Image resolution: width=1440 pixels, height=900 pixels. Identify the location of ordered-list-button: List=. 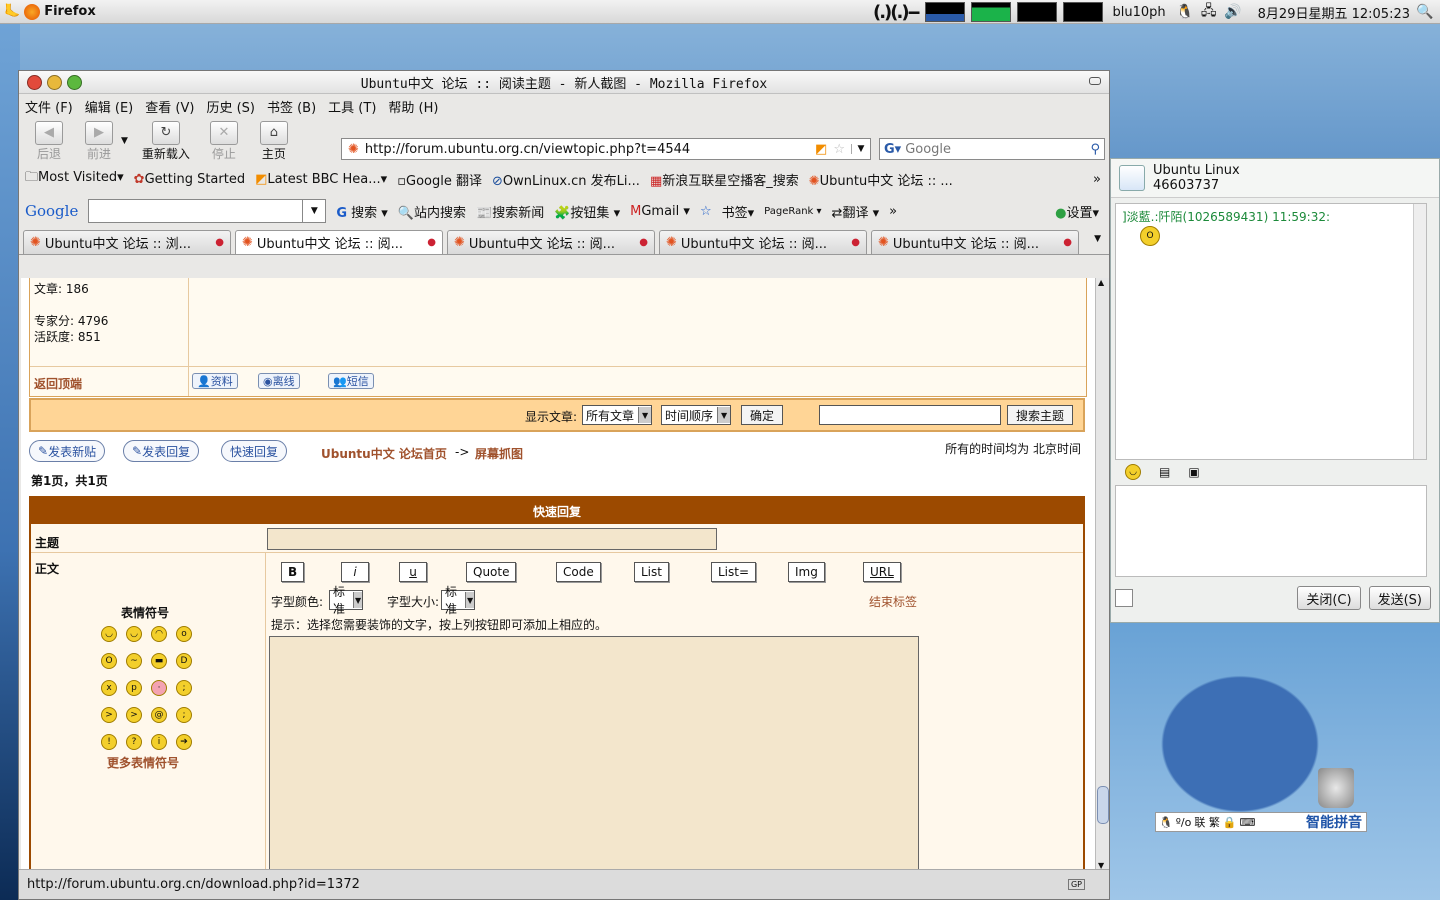
(734, 572).